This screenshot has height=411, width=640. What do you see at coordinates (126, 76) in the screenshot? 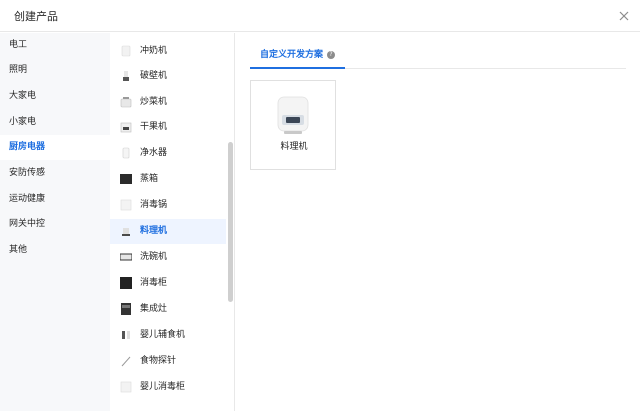
I see `blender-icon` at bounding box center [126, 76].